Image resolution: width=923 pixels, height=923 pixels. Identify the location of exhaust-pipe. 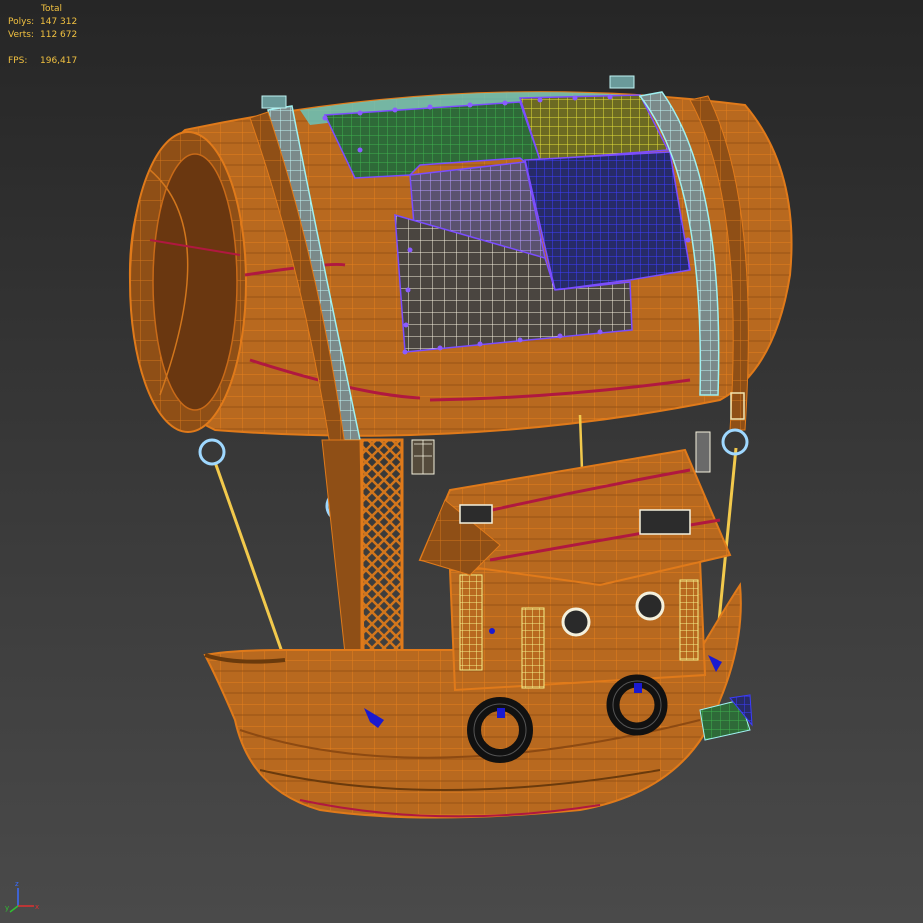
(703, 452).